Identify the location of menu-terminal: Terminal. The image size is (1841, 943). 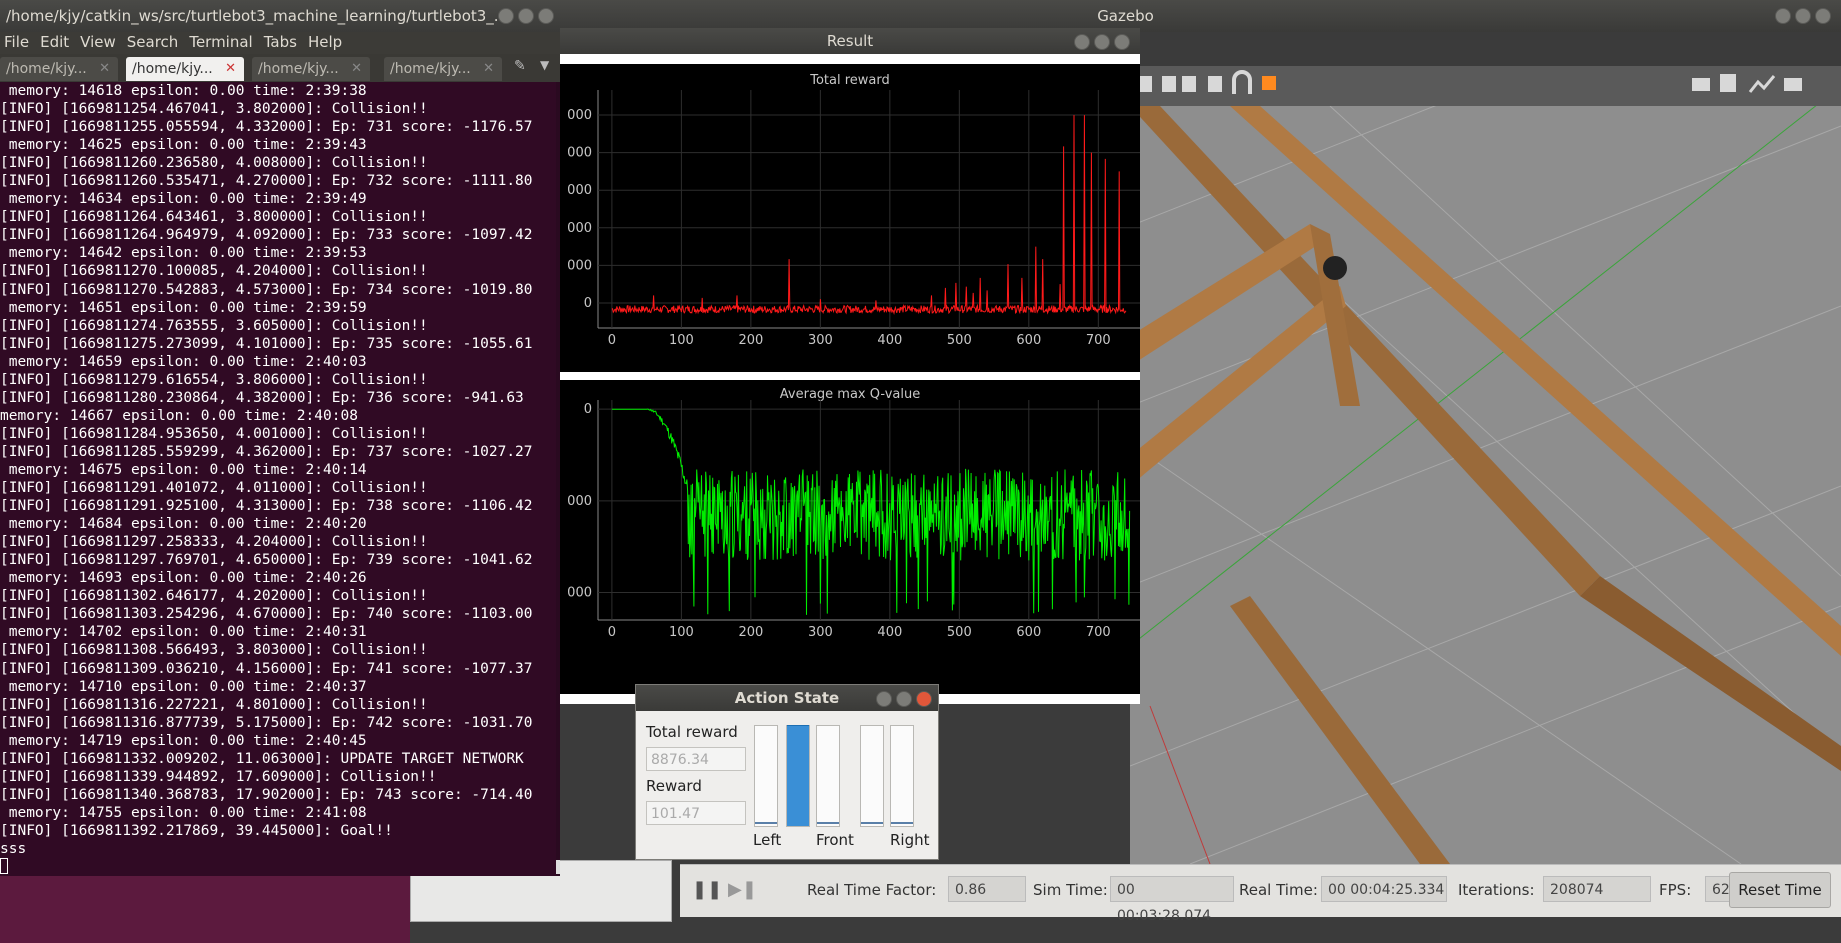
(220, 42).